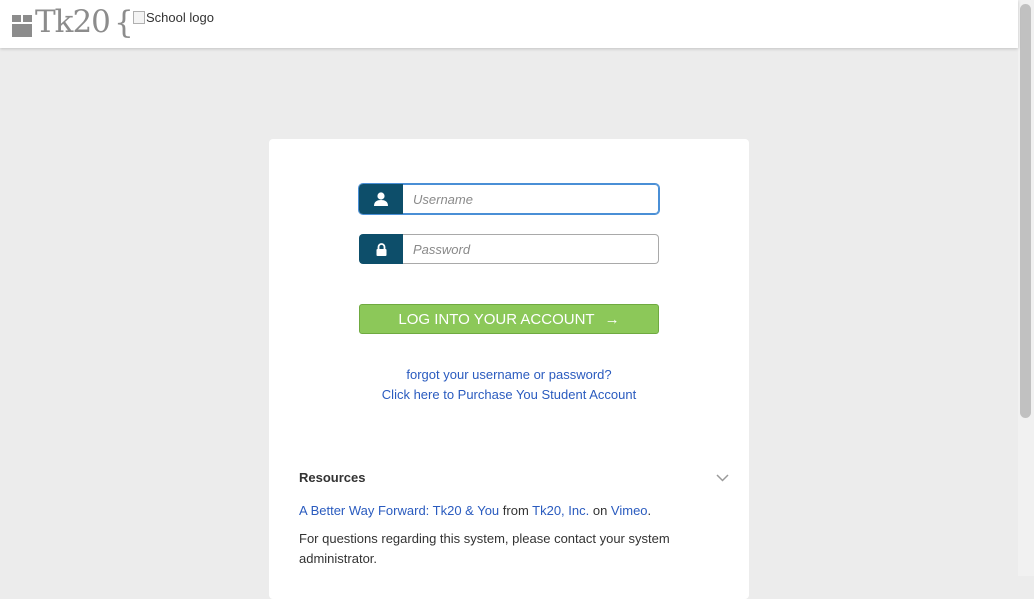 Image resolution: width=1034 pixels, height=599 pixels. What do you see at coordinates (560, 510) in the screenshot?
I see `company-link: Tk20, Inc.` at bounding box center [560, 510].